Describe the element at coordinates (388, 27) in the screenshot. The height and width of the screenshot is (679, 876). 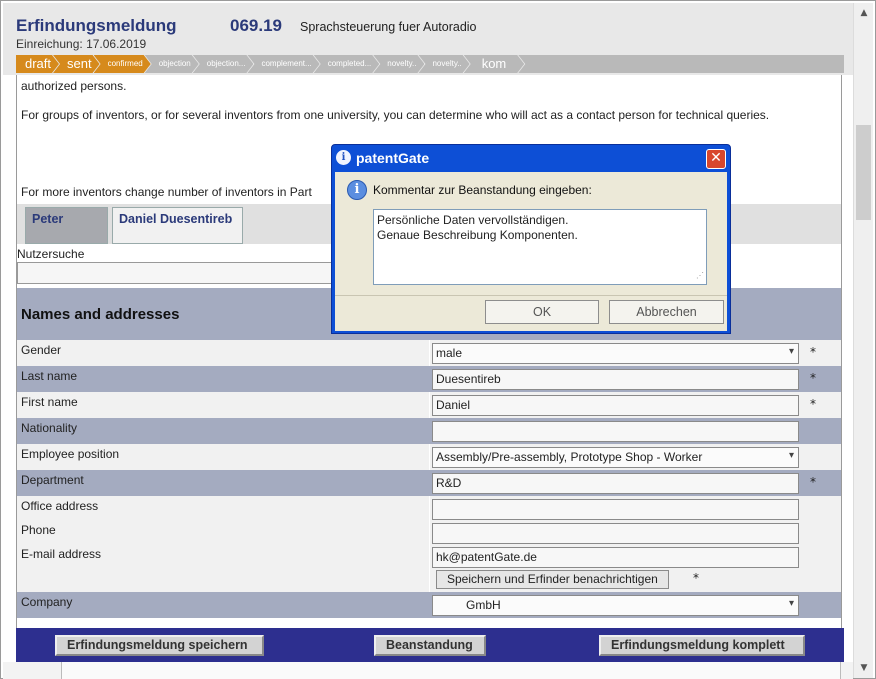
I see `invention-description: Sprachsteuerung fuer Autoradio` at that location.